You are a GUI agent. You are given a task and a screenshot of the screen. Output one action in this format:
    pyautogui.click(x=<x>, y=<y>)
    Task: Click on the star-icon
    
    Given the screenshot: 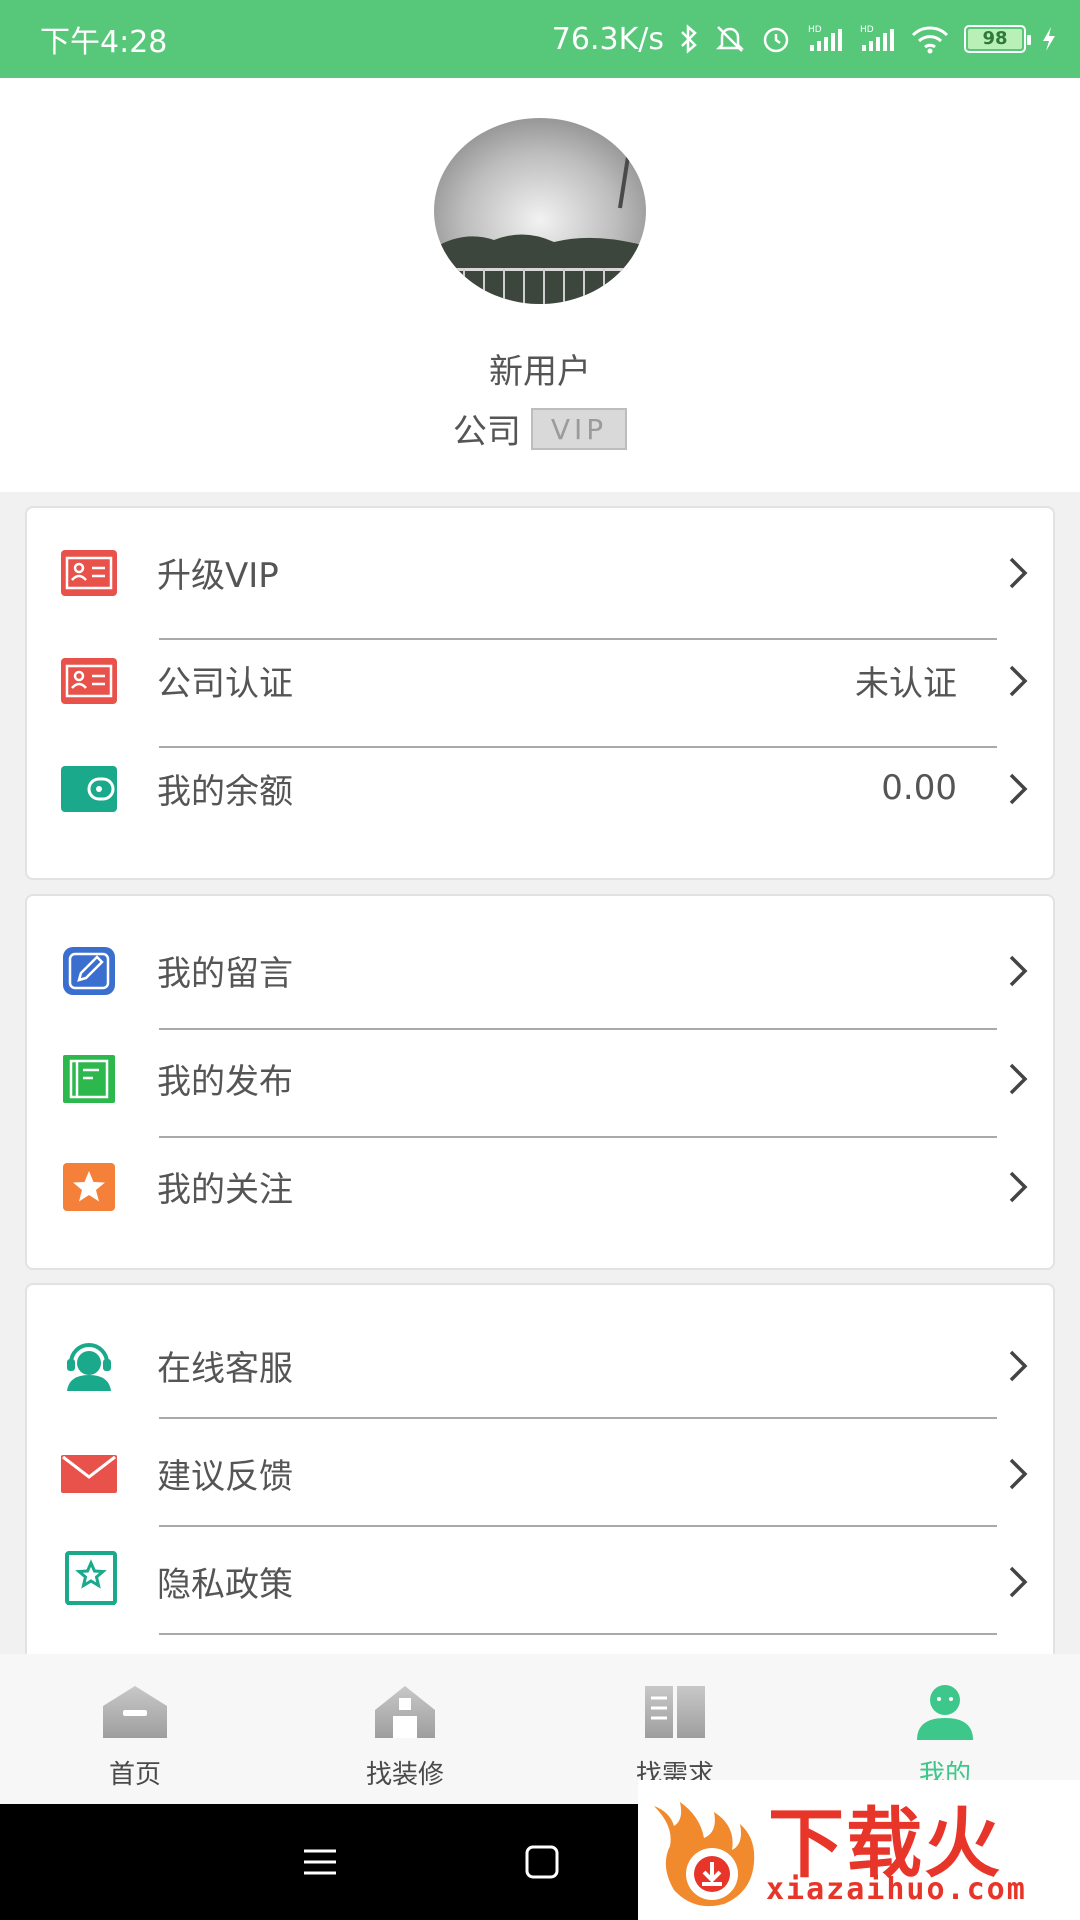 What is the action you would take?
    pyautogui.click(x=89, y=1187)
    